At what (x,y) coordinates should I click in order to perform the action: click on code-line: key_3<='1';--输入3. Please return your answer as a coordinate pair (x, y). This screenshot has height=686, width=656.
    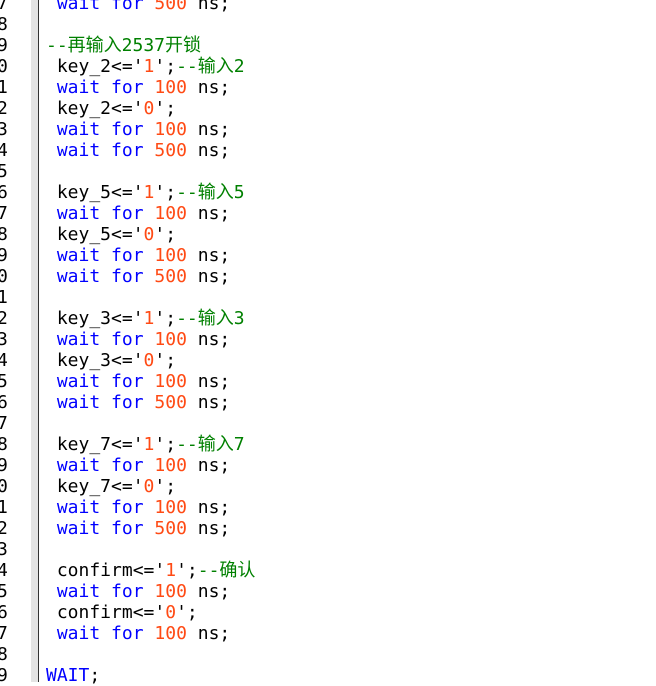
    Looking at the image, I should click on (145, 318).